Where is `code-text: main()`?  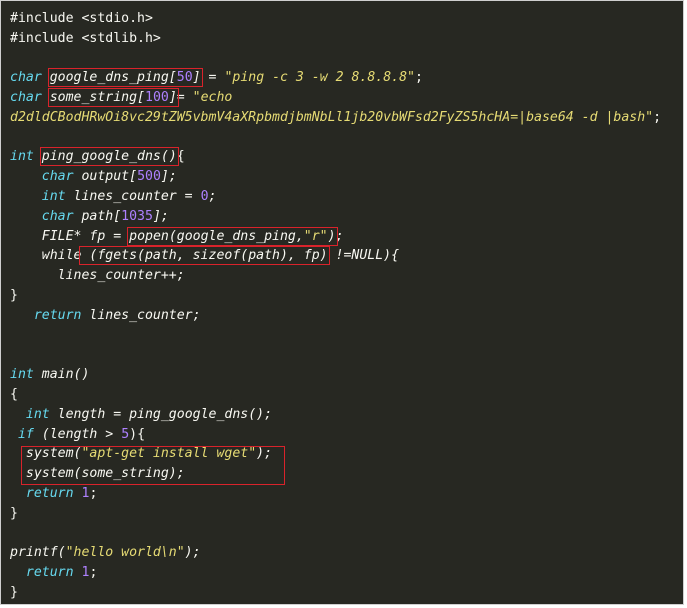
code-text: main() is located at coordinates (61, 374).